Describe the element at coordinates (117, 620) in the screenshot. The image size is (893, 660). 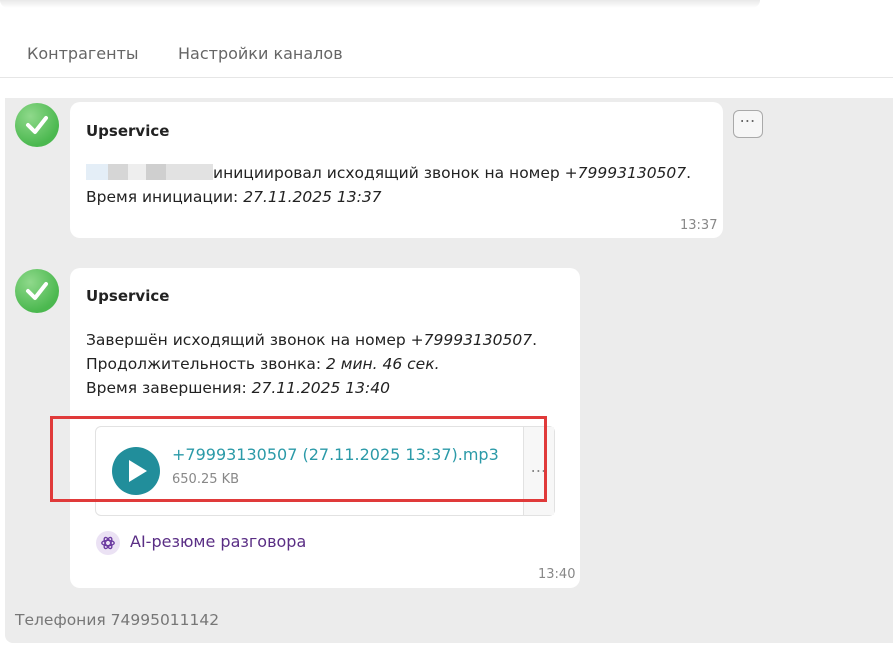
I see `channel-label: Телефония 74995011142` at that location.